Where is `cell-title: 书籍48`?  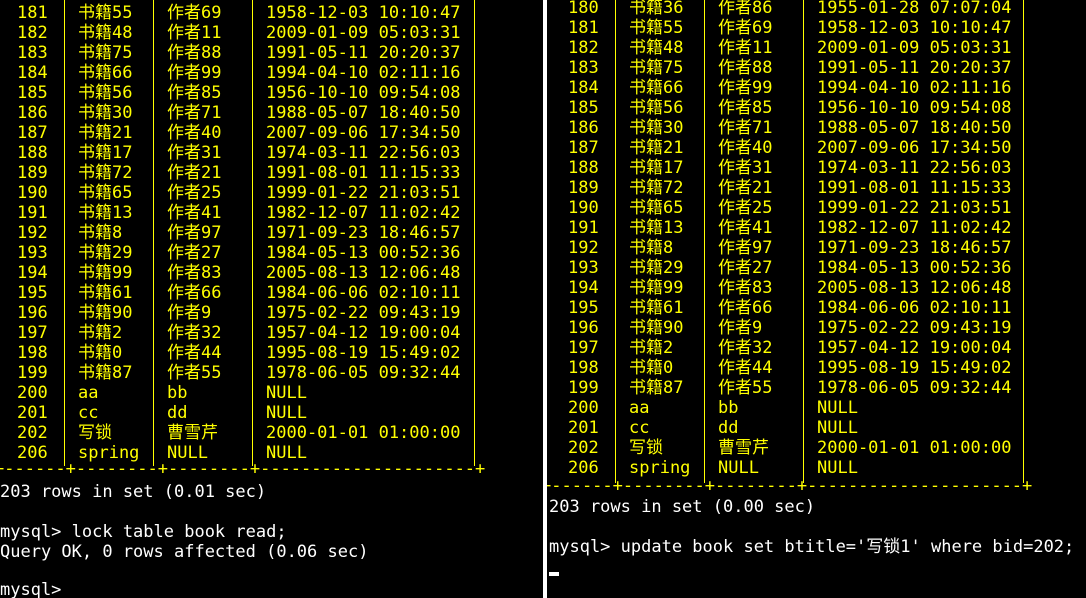 cell-title: 书籍48 is located at coordinates (656, 48).